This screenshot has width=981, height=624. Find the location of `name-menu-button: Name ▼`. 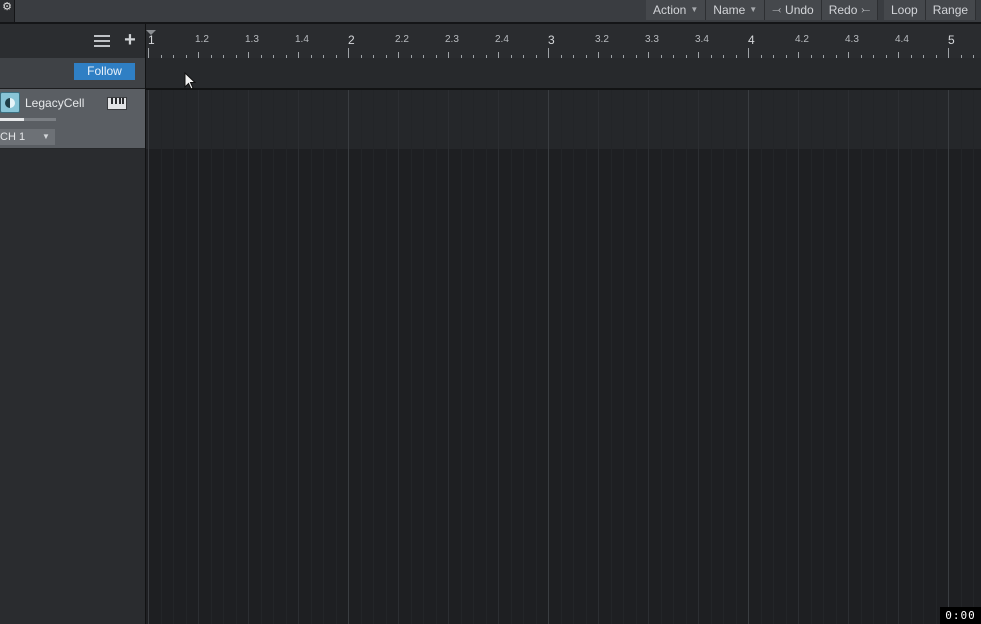

name-menu-button: Name ▼ is located at coordinates (736, 10).